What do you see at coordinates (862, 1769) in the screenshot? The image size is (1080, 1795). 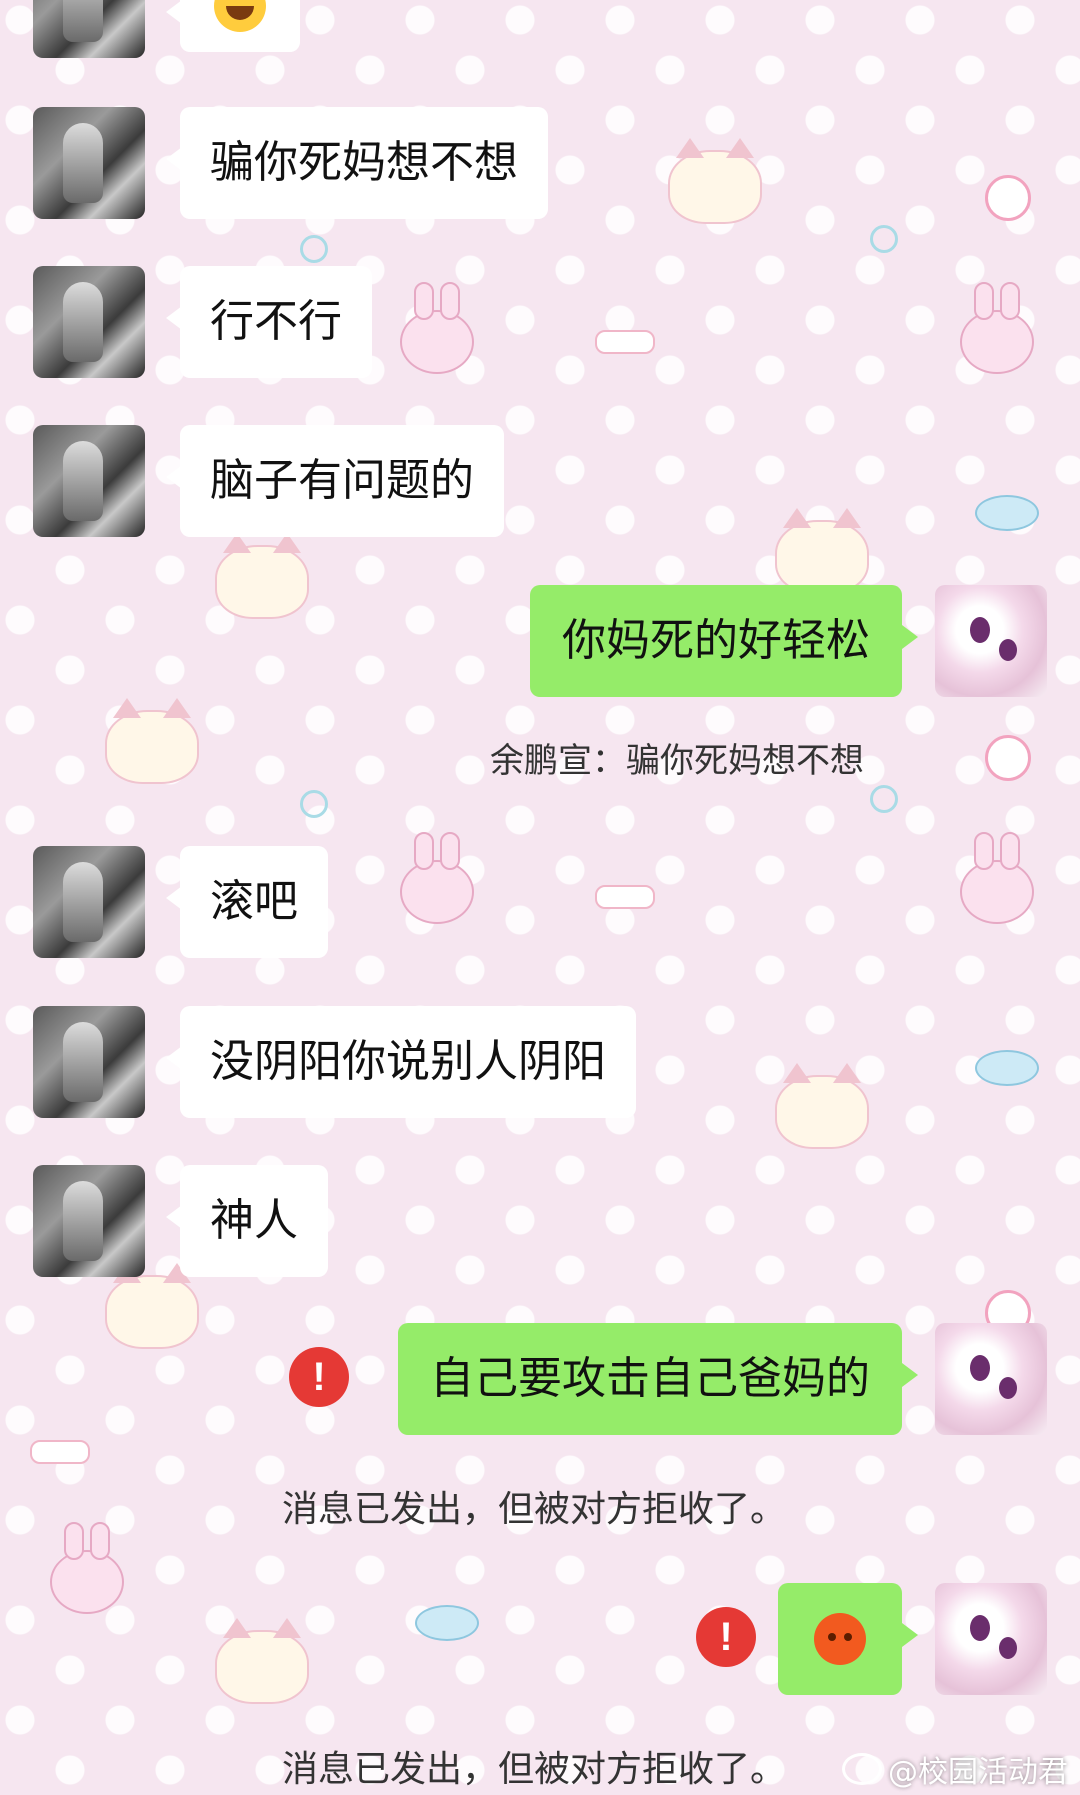 I see `weibo-logo-icon` at bounding box center [862, 1769].